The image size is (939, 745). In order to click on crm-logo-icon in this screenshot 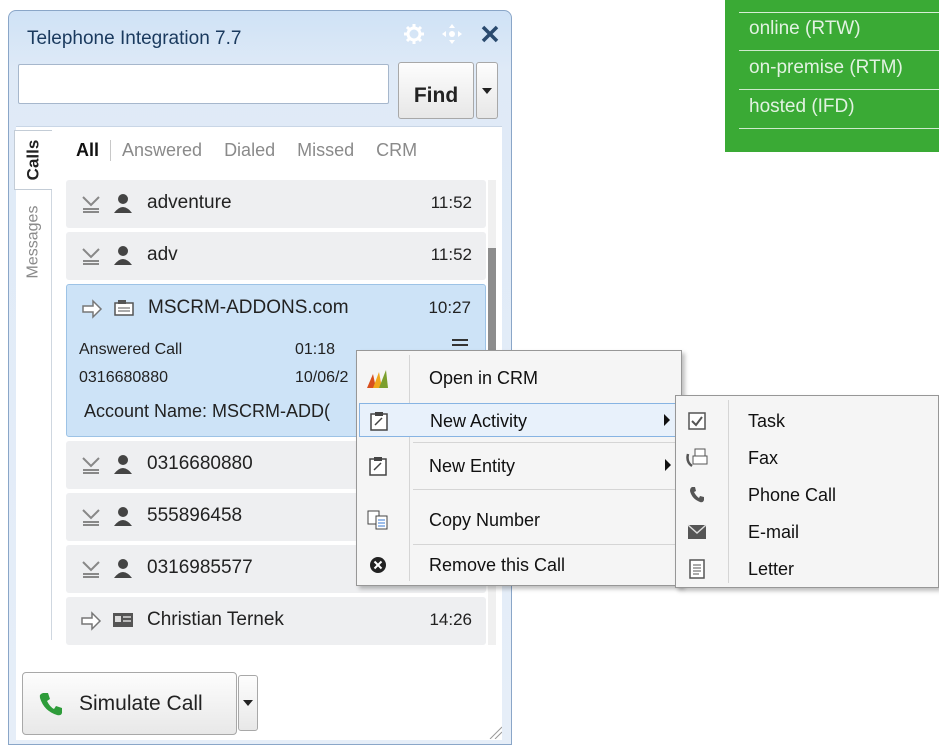, I will do `click(378, 378)`.